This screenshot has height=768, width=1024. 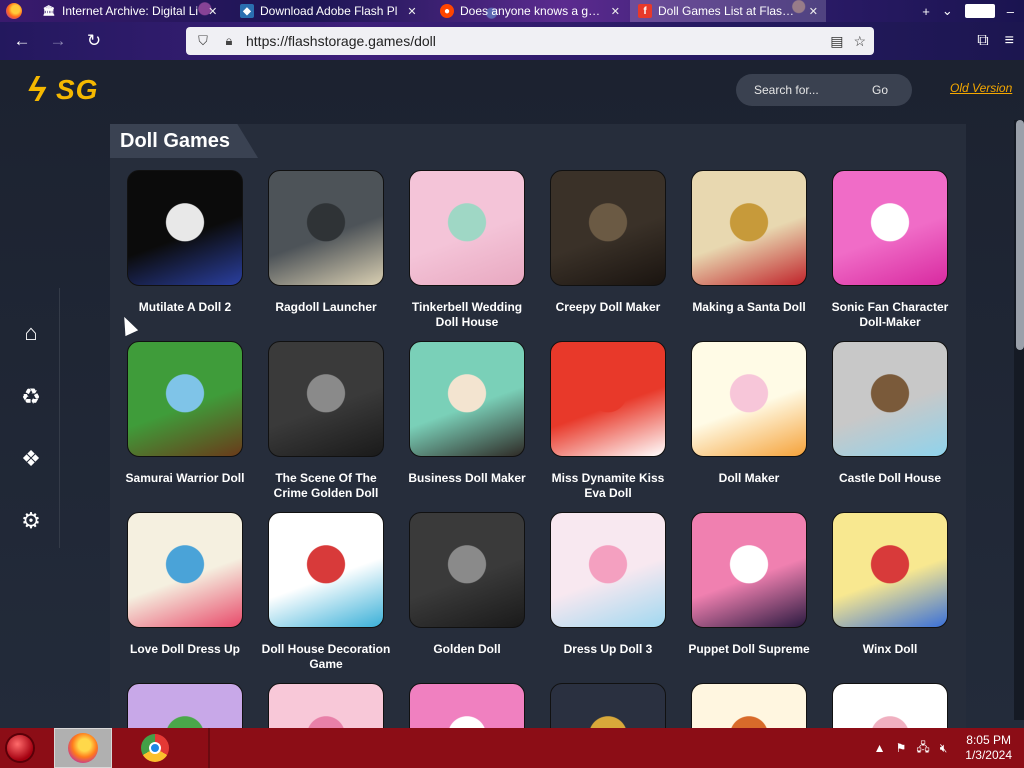 What do you see at coordinates (749, 478) in the screenshot?
I see `game-title: Doll Maker` at bounding box center [749, 478].